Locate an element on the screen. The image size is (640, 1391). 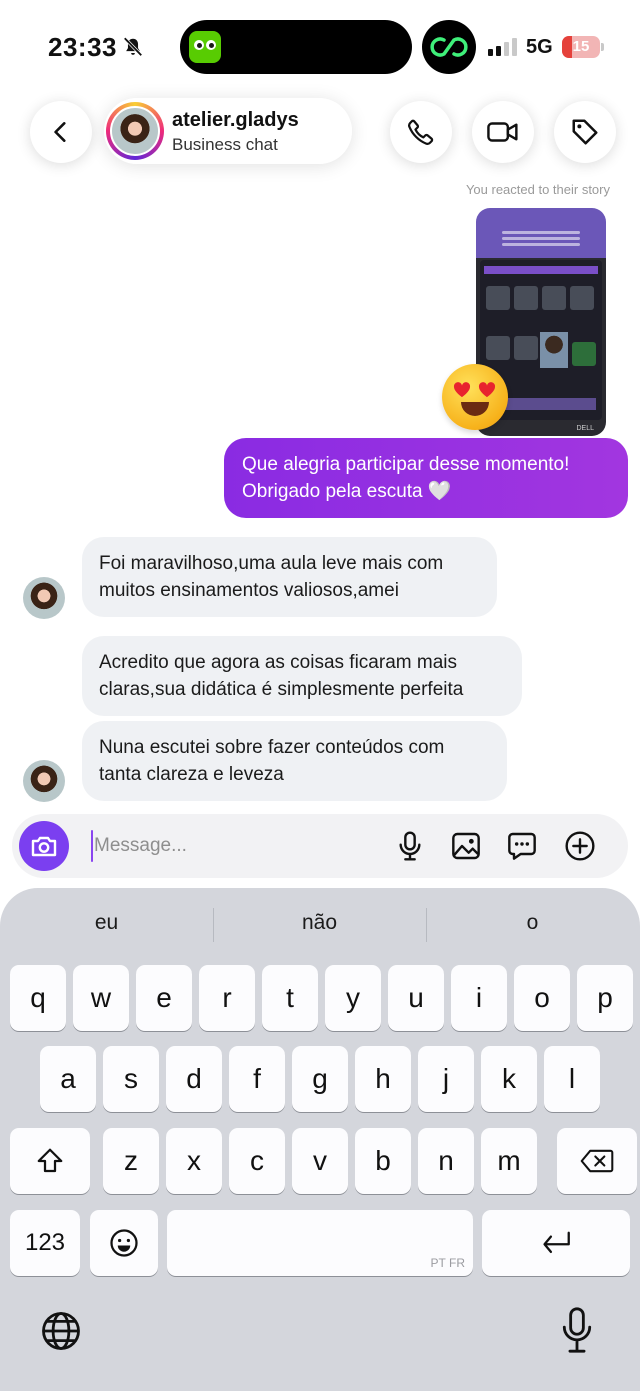
return-icon is located at coordinates (556, 1242).